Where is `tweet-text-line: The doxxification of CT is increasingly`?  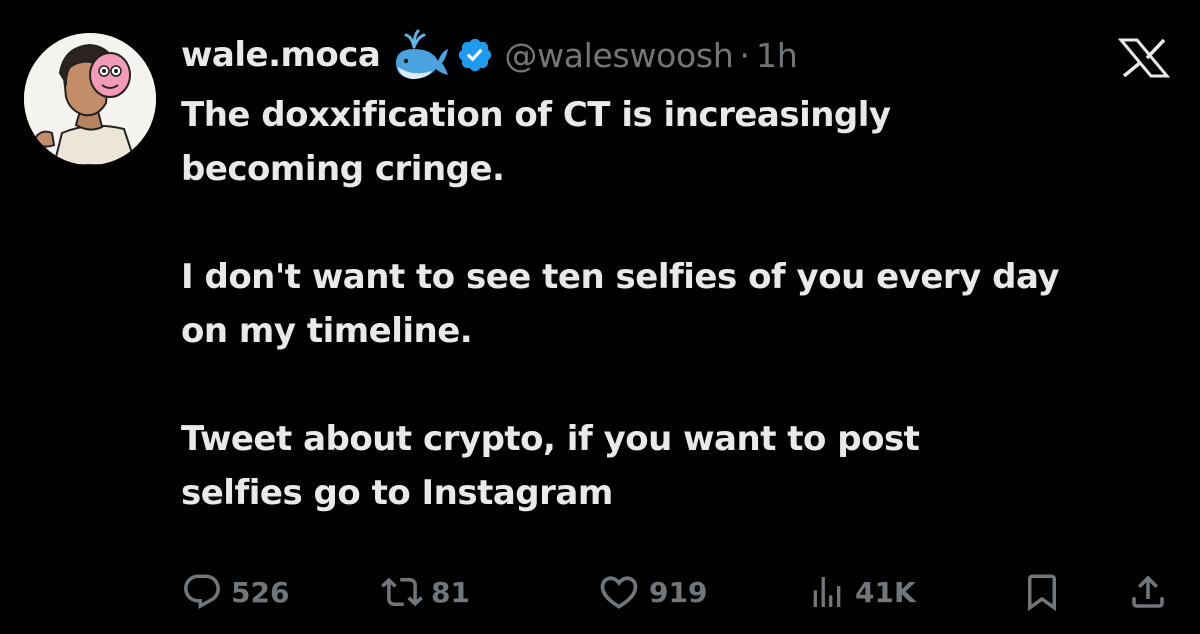 tweet-text-line: The doxxification of CT is increasingly is located at coordinates (536, 115).